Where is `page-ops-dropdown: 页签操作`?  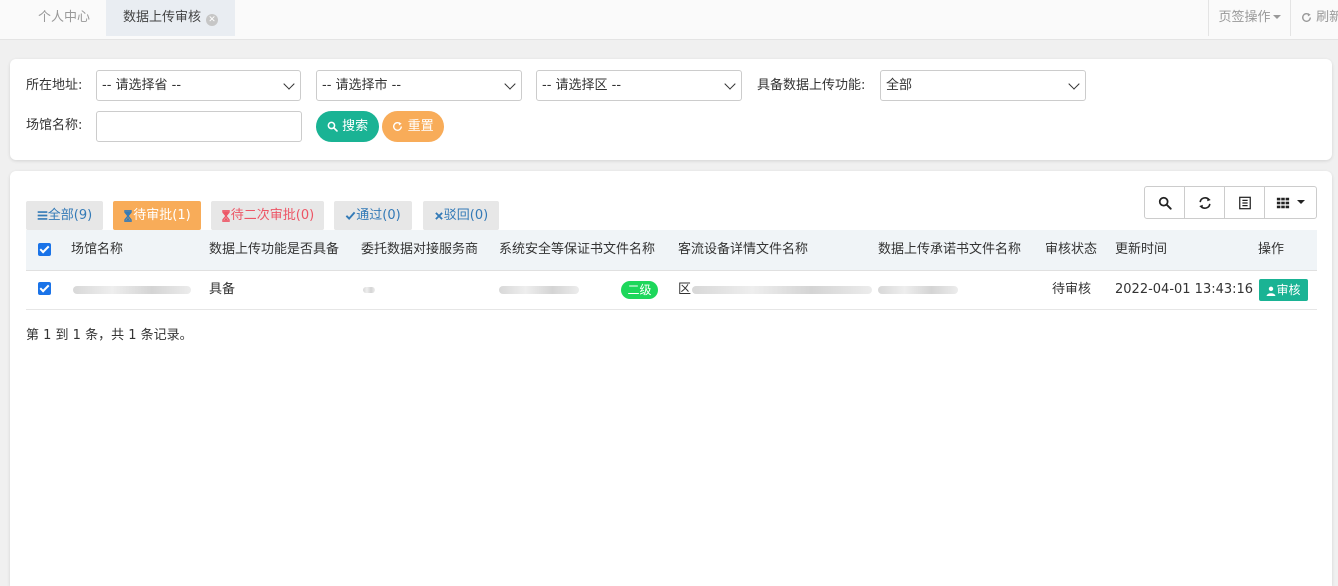
page-ops-dropdown: 页签操作 is located at coordinates (1249, 18).